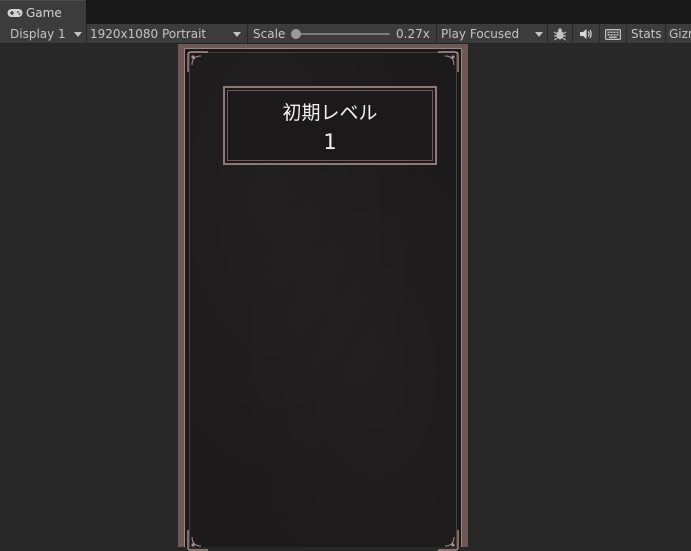  I want to click on bug-icon, so click(560, 34).